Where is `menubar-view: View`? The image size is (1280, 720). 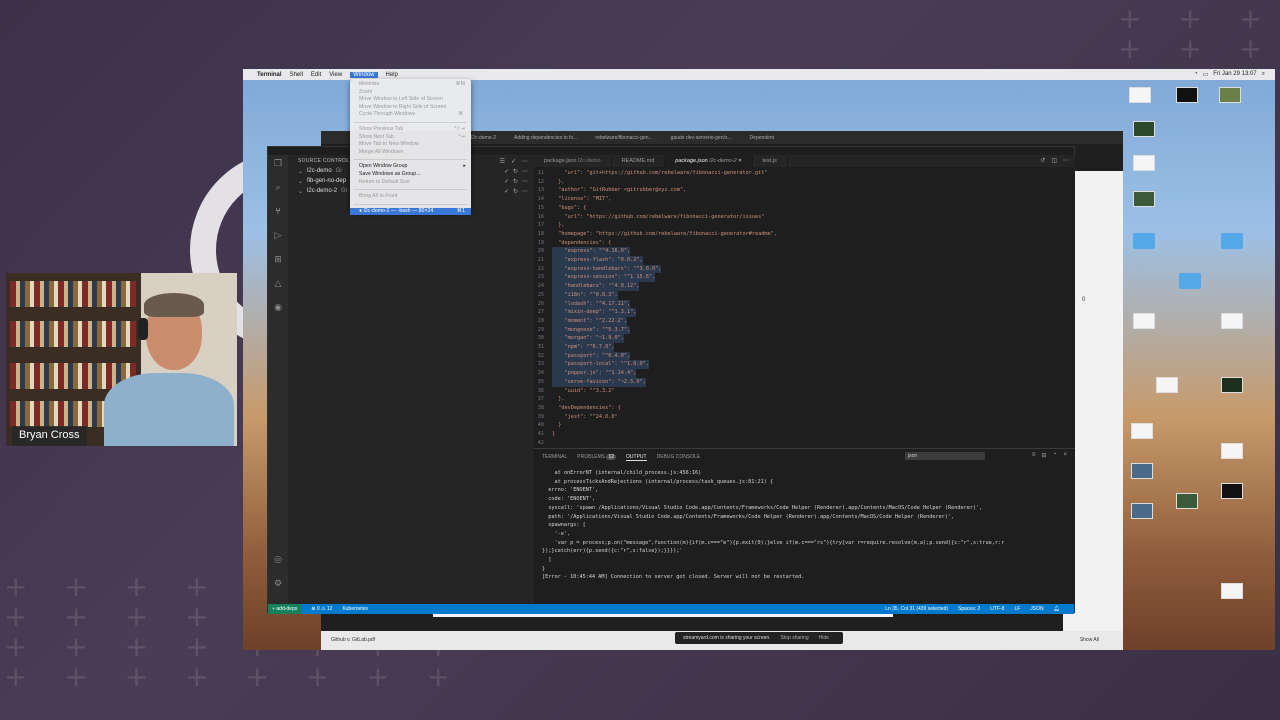 menubar-view: View is located at coordinates (335, 75).